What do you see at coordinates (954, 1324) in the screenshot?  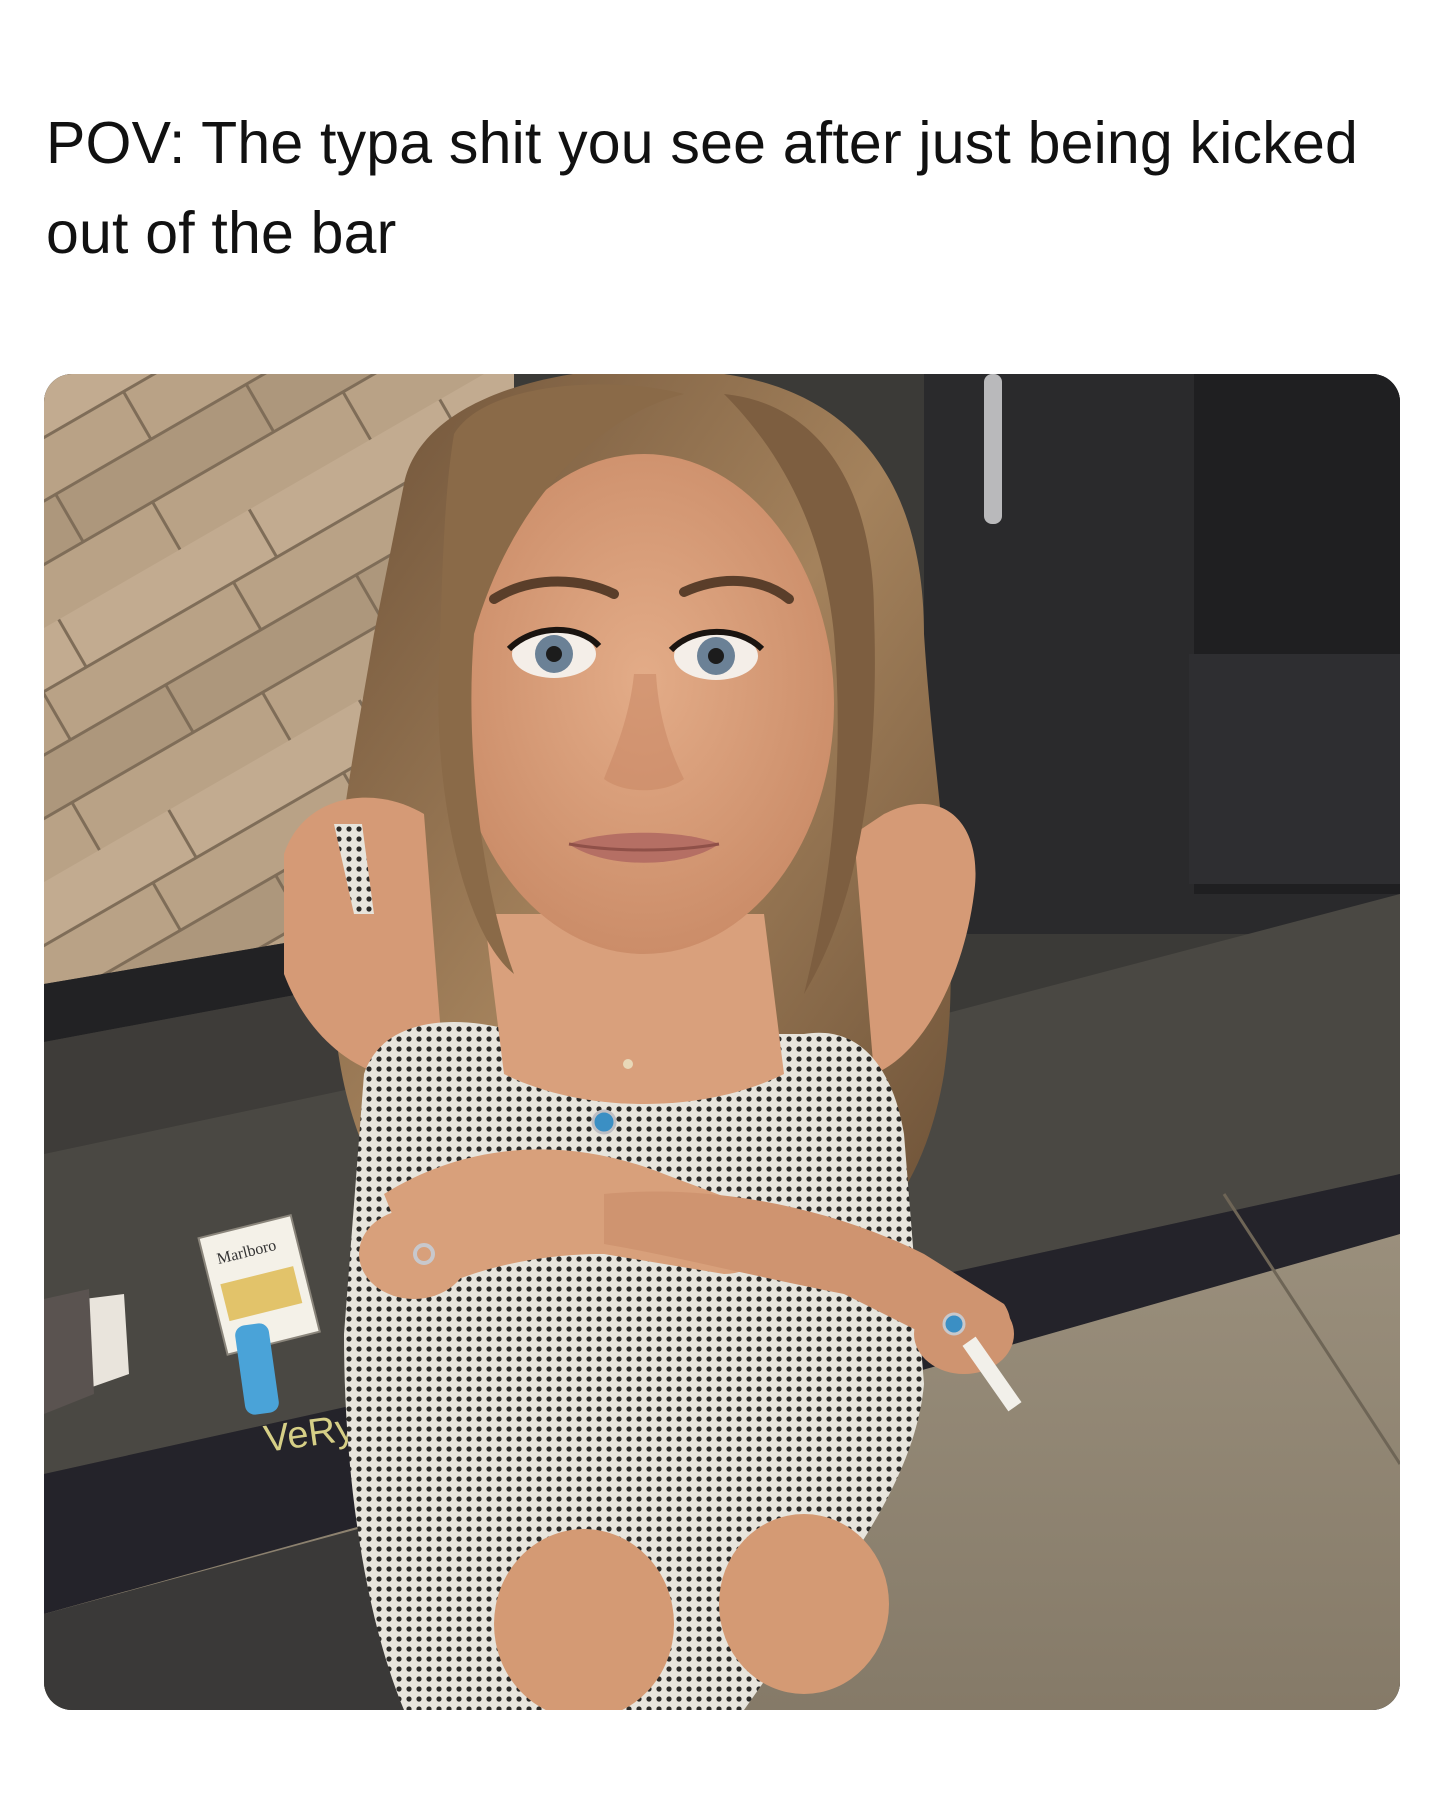 I see `turquoise-ring` at bounding box center [954, 1324].